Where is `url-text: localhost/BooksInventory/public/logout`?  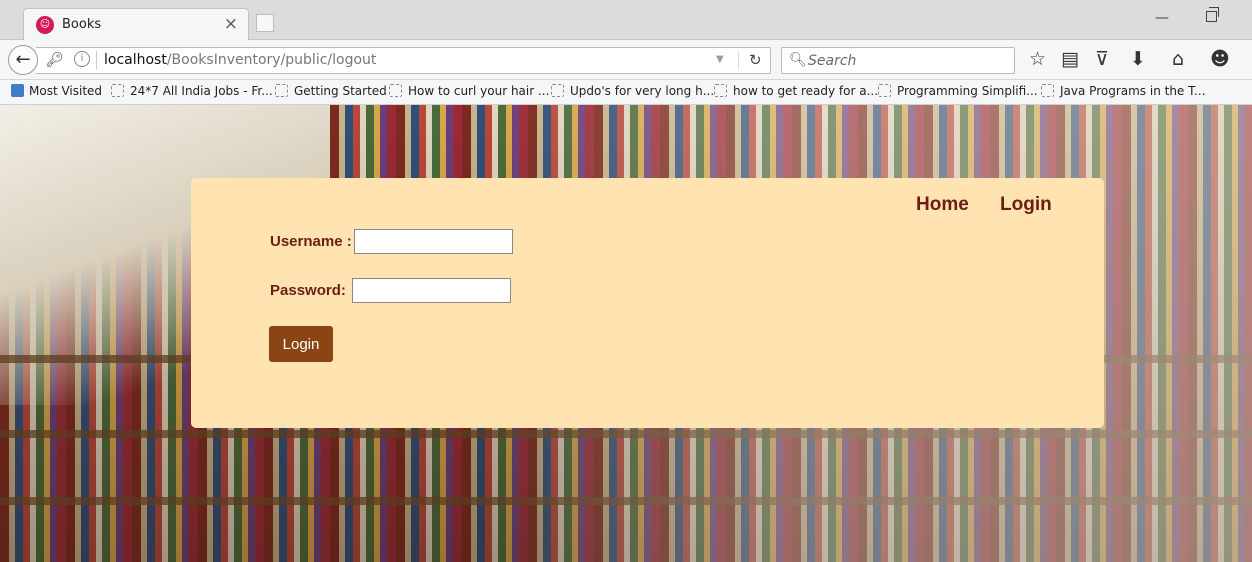
url-text: localhost/BooksInventory/public/logout is located at coordinates (240, 60).